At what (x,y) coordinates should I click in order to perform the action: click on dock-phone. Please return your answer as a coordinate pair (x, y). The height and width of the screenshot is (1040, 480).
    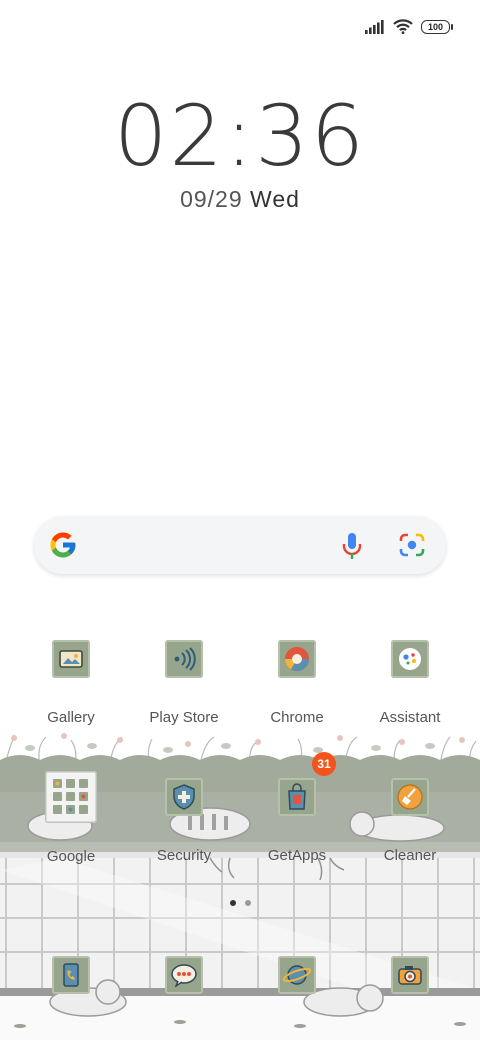
    Looking at the image, I should click on (71, 975).